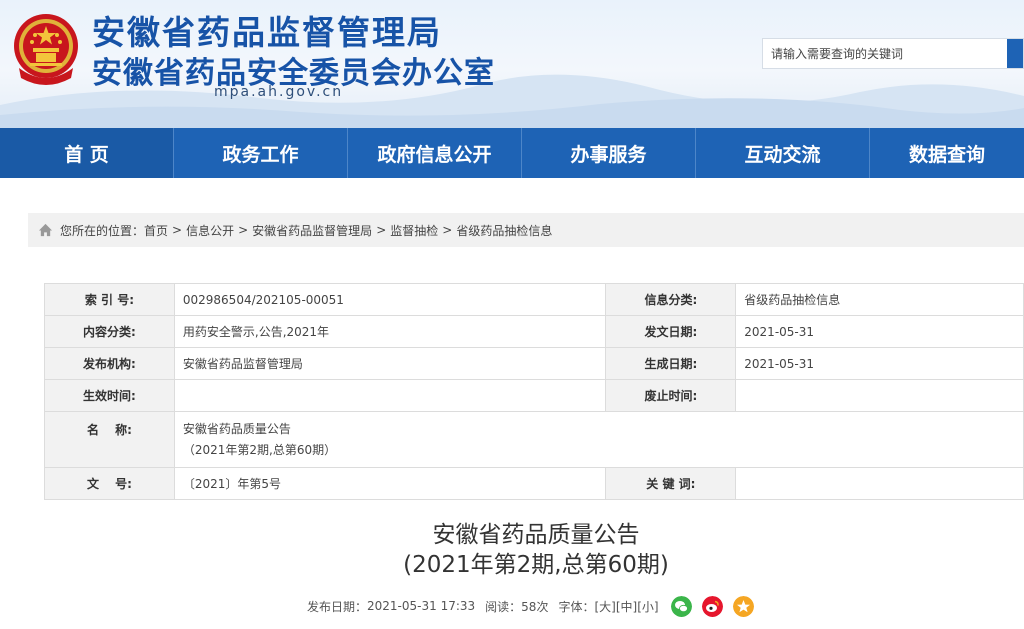 Image resolution: width=1024 pixels, height=629 pixels. I want to click on nav-item-services: 办事服务, so click(609, 153).